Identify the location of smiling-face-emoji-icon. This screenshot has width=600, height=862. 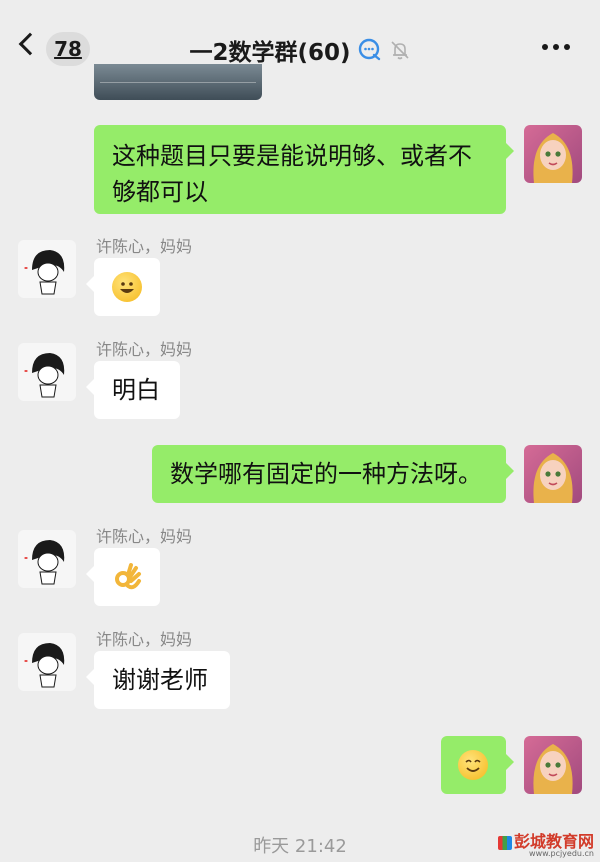
(473, 765).